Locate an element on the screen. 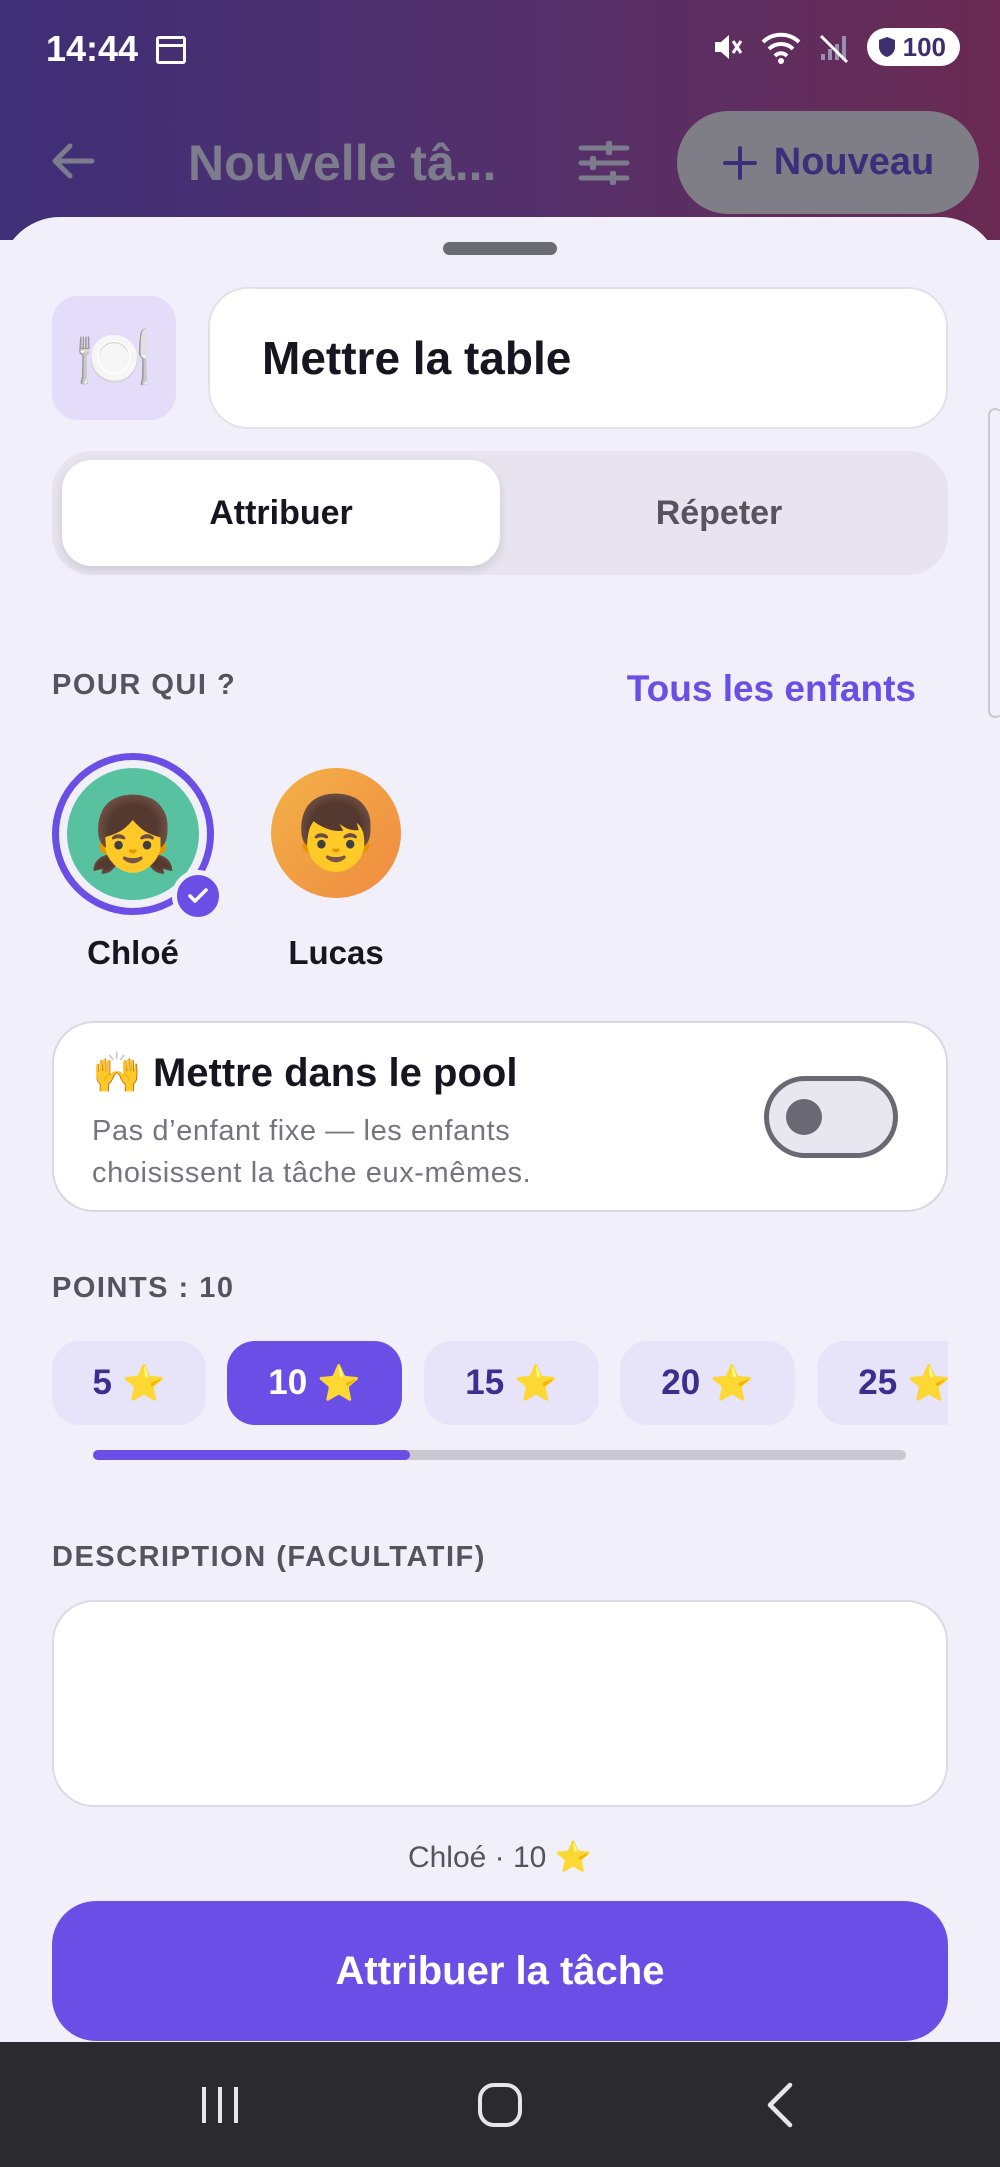 This screenshot has height=2167, width=1000. points-value: 20 is located at coordinates (681, 1382).